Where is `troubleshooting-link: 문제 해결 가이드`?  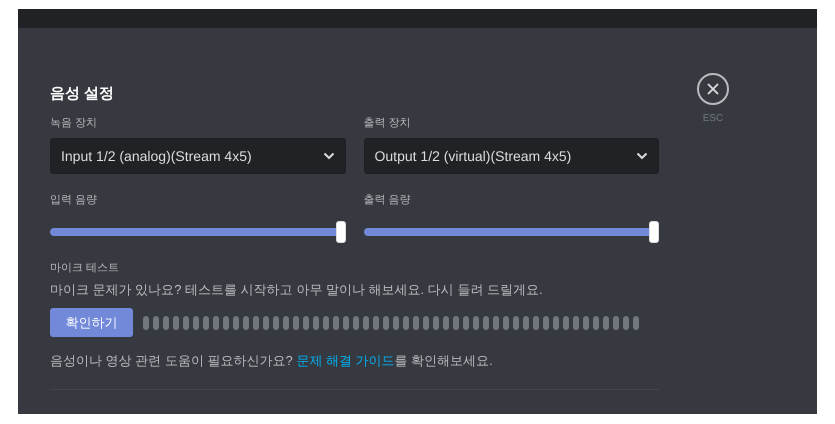
troubleshooting-link: 문제 해결 가이드 is located at coordinates (345, 360).